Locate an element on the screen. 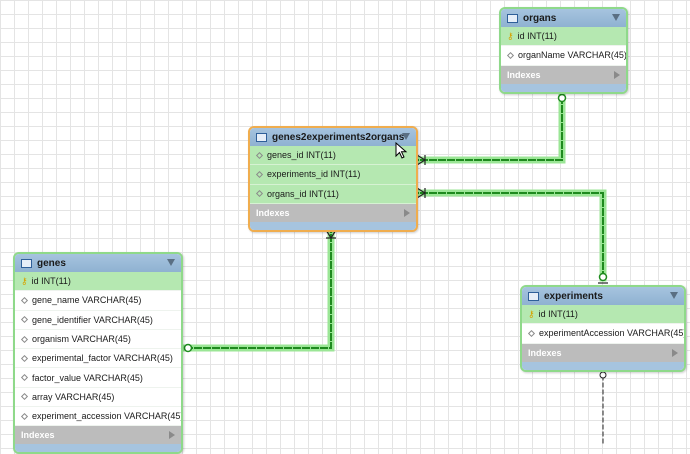 This screenshot has width=690, height=454. column-label: gene_name VARCHAR(45) is located at coordinates (87, 300).